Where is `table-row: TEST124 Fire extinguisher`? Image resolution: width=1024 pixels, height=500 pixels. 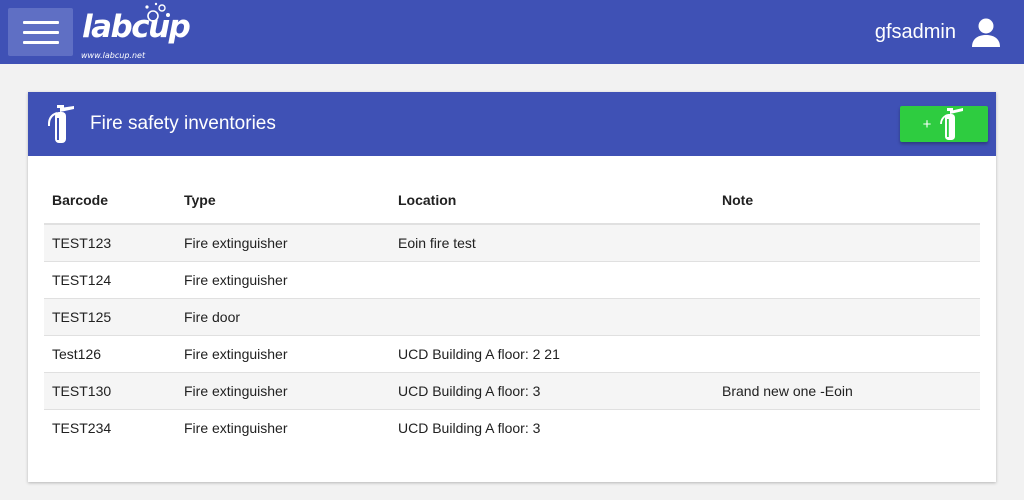
table-row: TEST124 Fire extinguisher is located at coordinates (512, 280).